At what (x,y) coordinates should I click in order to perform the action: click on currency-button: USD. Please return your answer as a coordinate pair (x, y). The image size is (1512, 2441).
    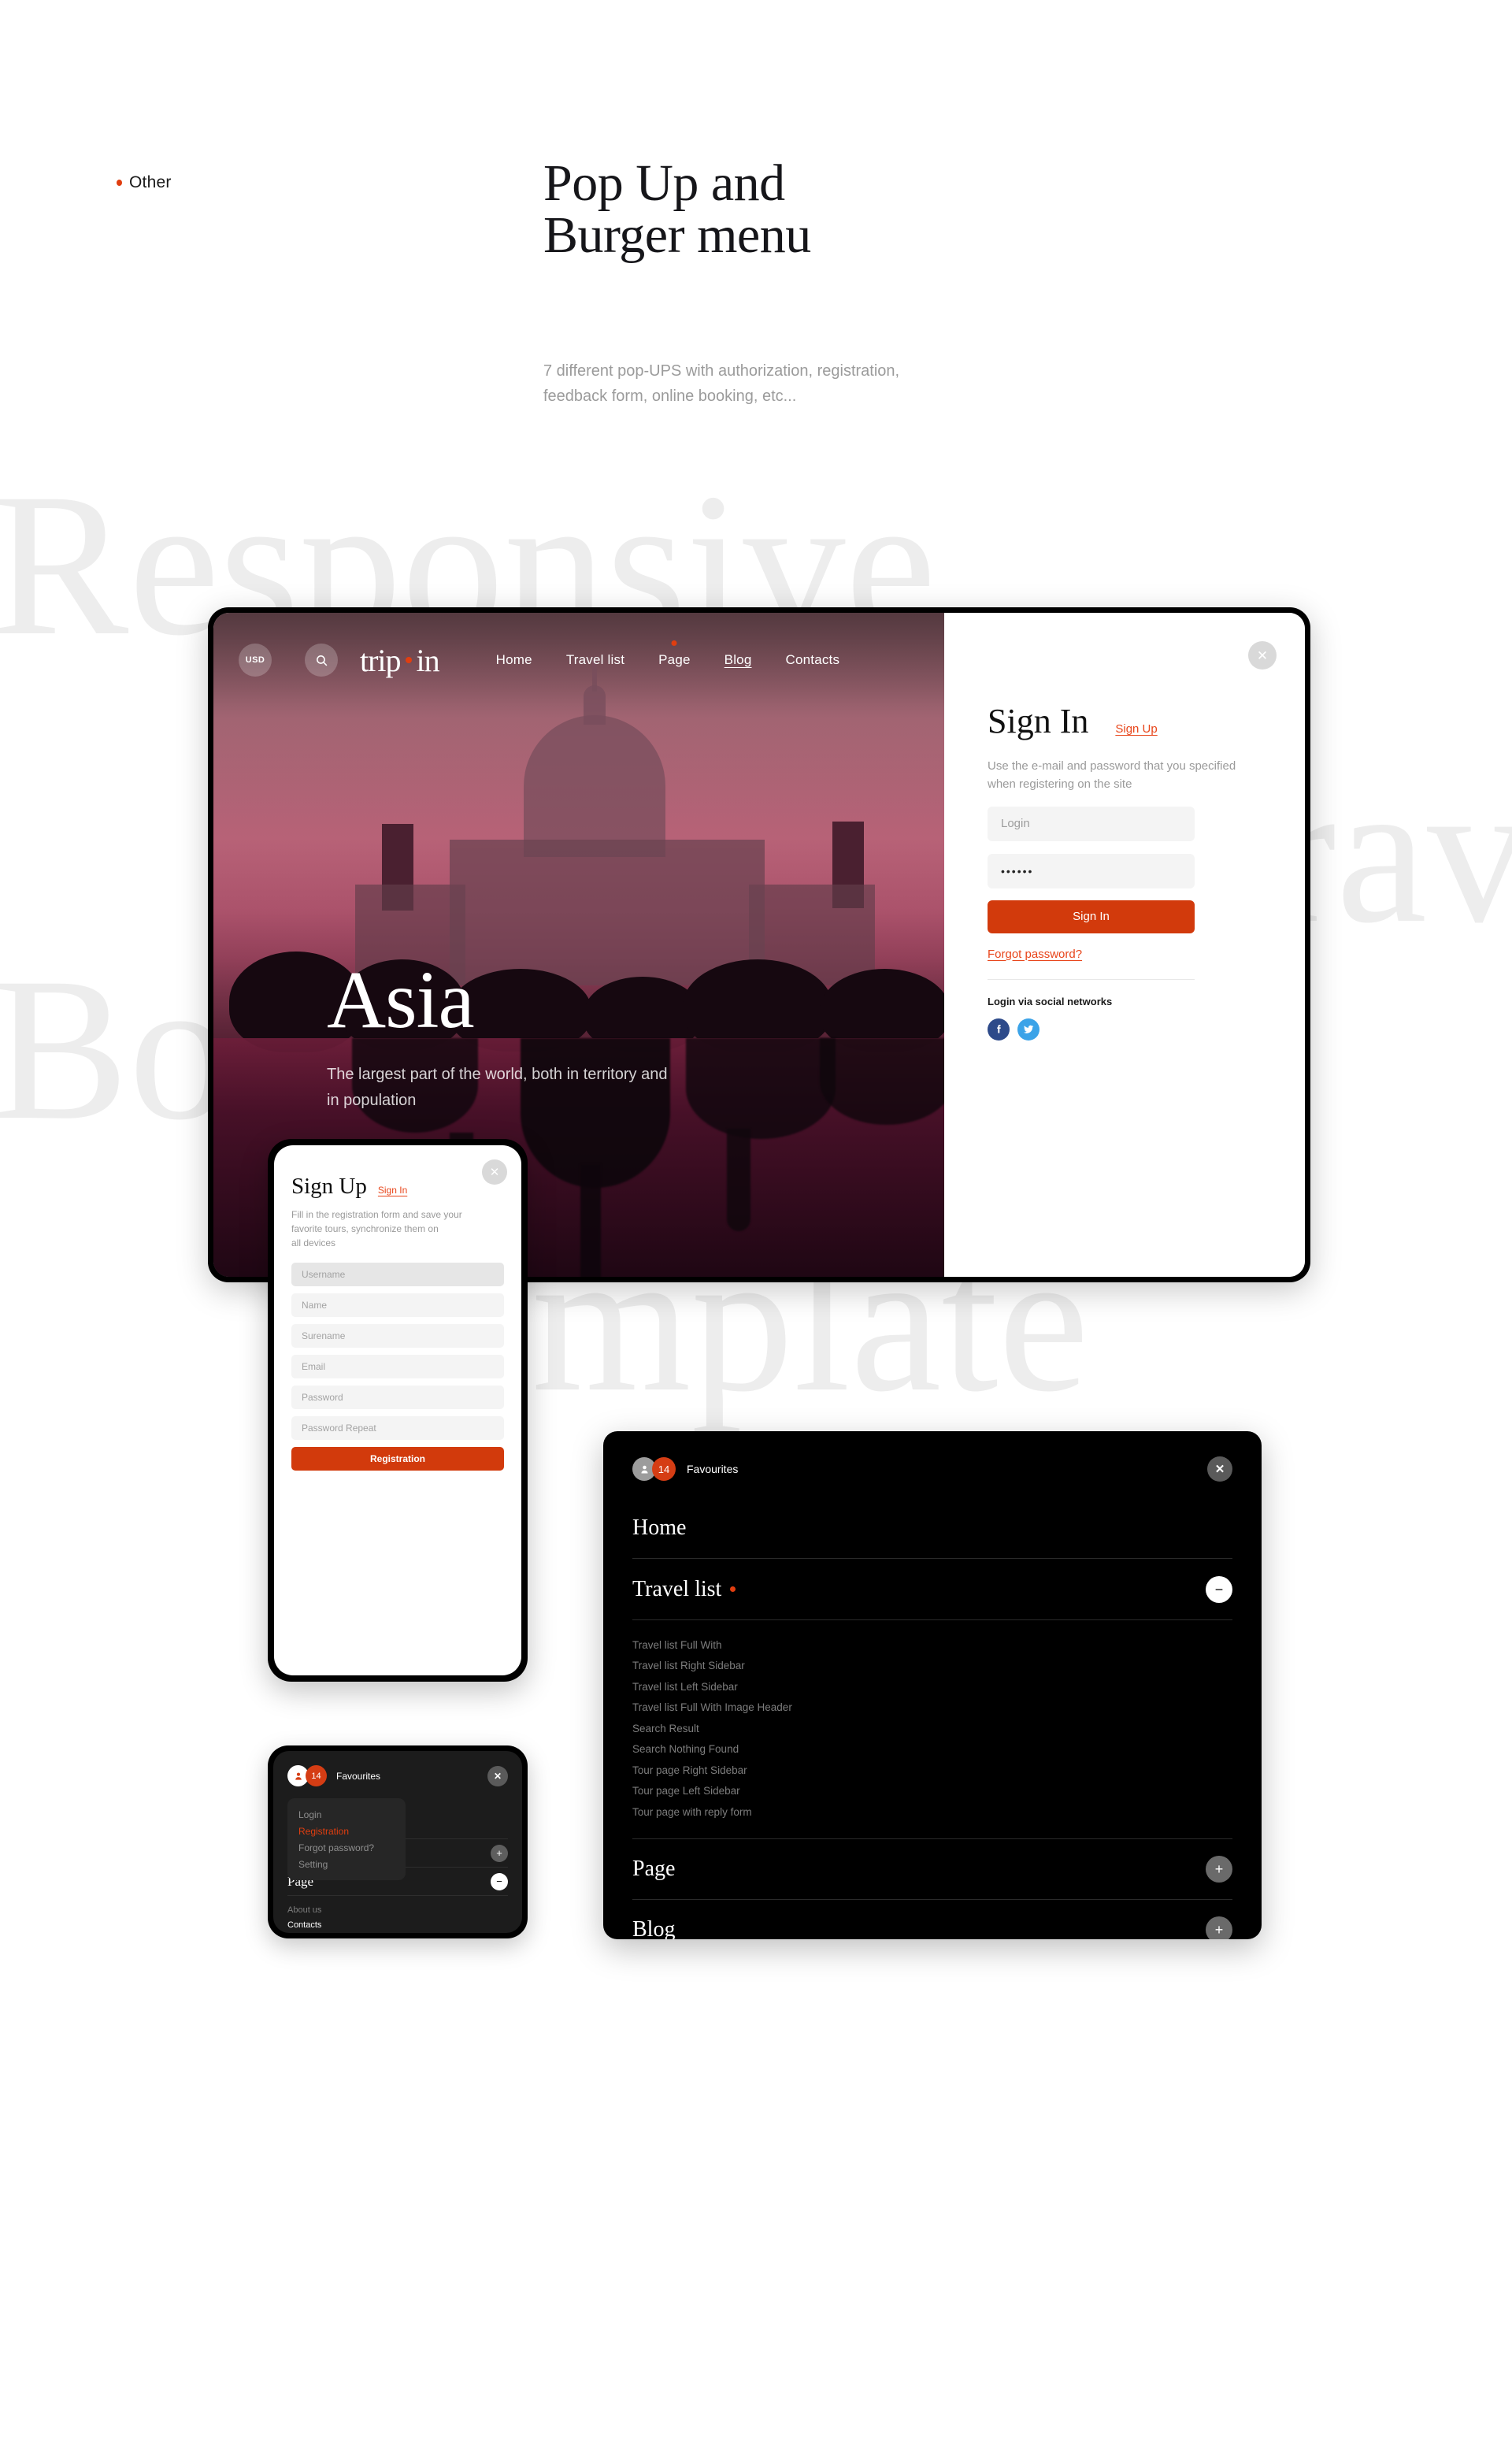
    Looking at the image, I should click on (255, 661).